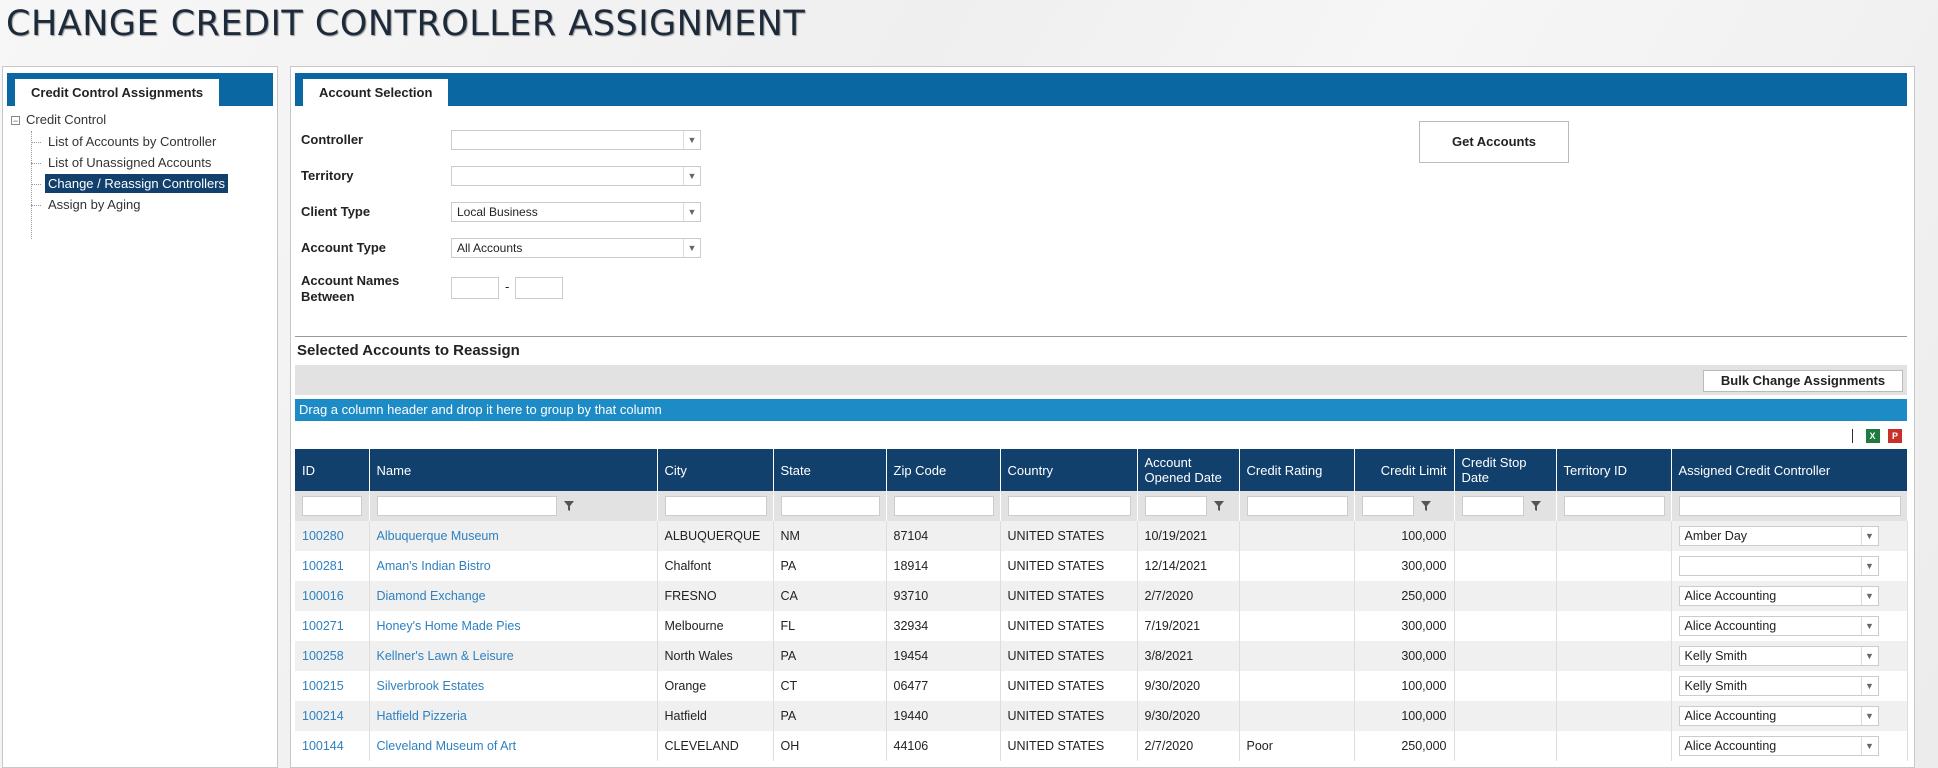 The width and height of the screenshot is (1938, 768). What do you see at coordinates (513, 626) in the screenshot?
I see `row-name-link: Honey's Home Made Pies` at bounding box center [513, 626].